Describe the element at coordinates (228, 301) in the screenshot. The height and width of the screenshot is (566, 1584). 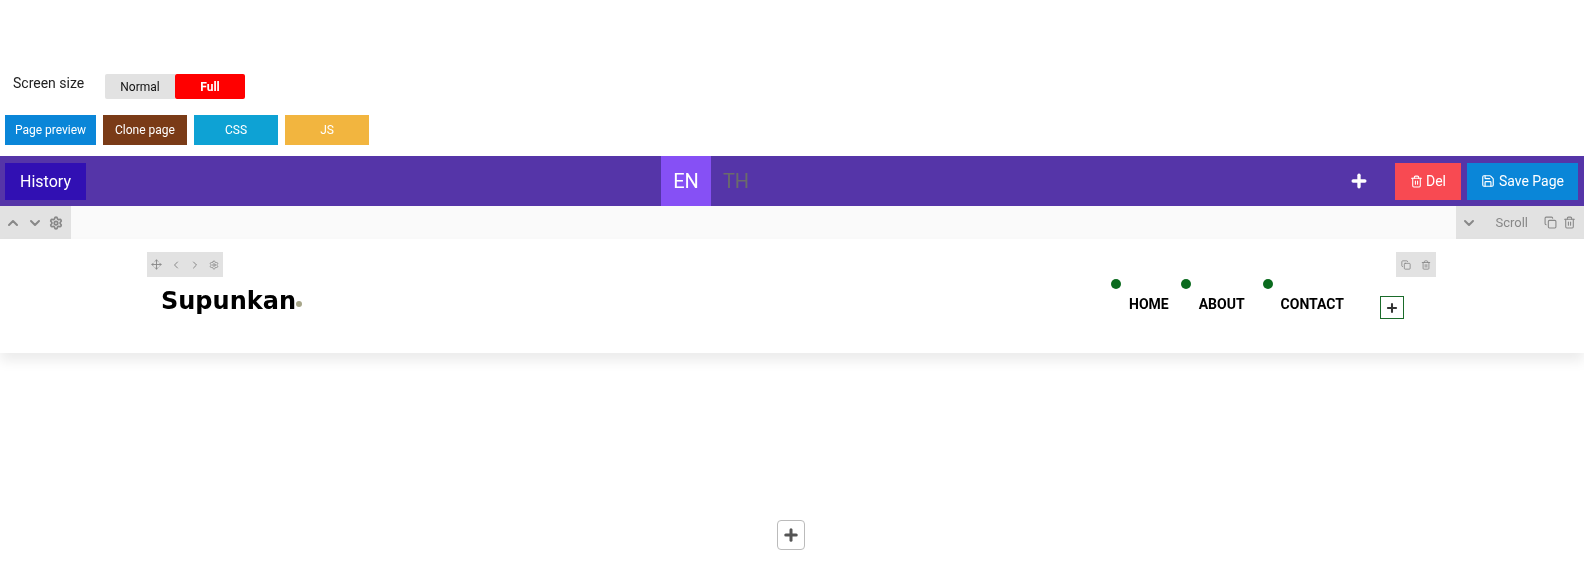
I see `logo: Supunkan` at that location.